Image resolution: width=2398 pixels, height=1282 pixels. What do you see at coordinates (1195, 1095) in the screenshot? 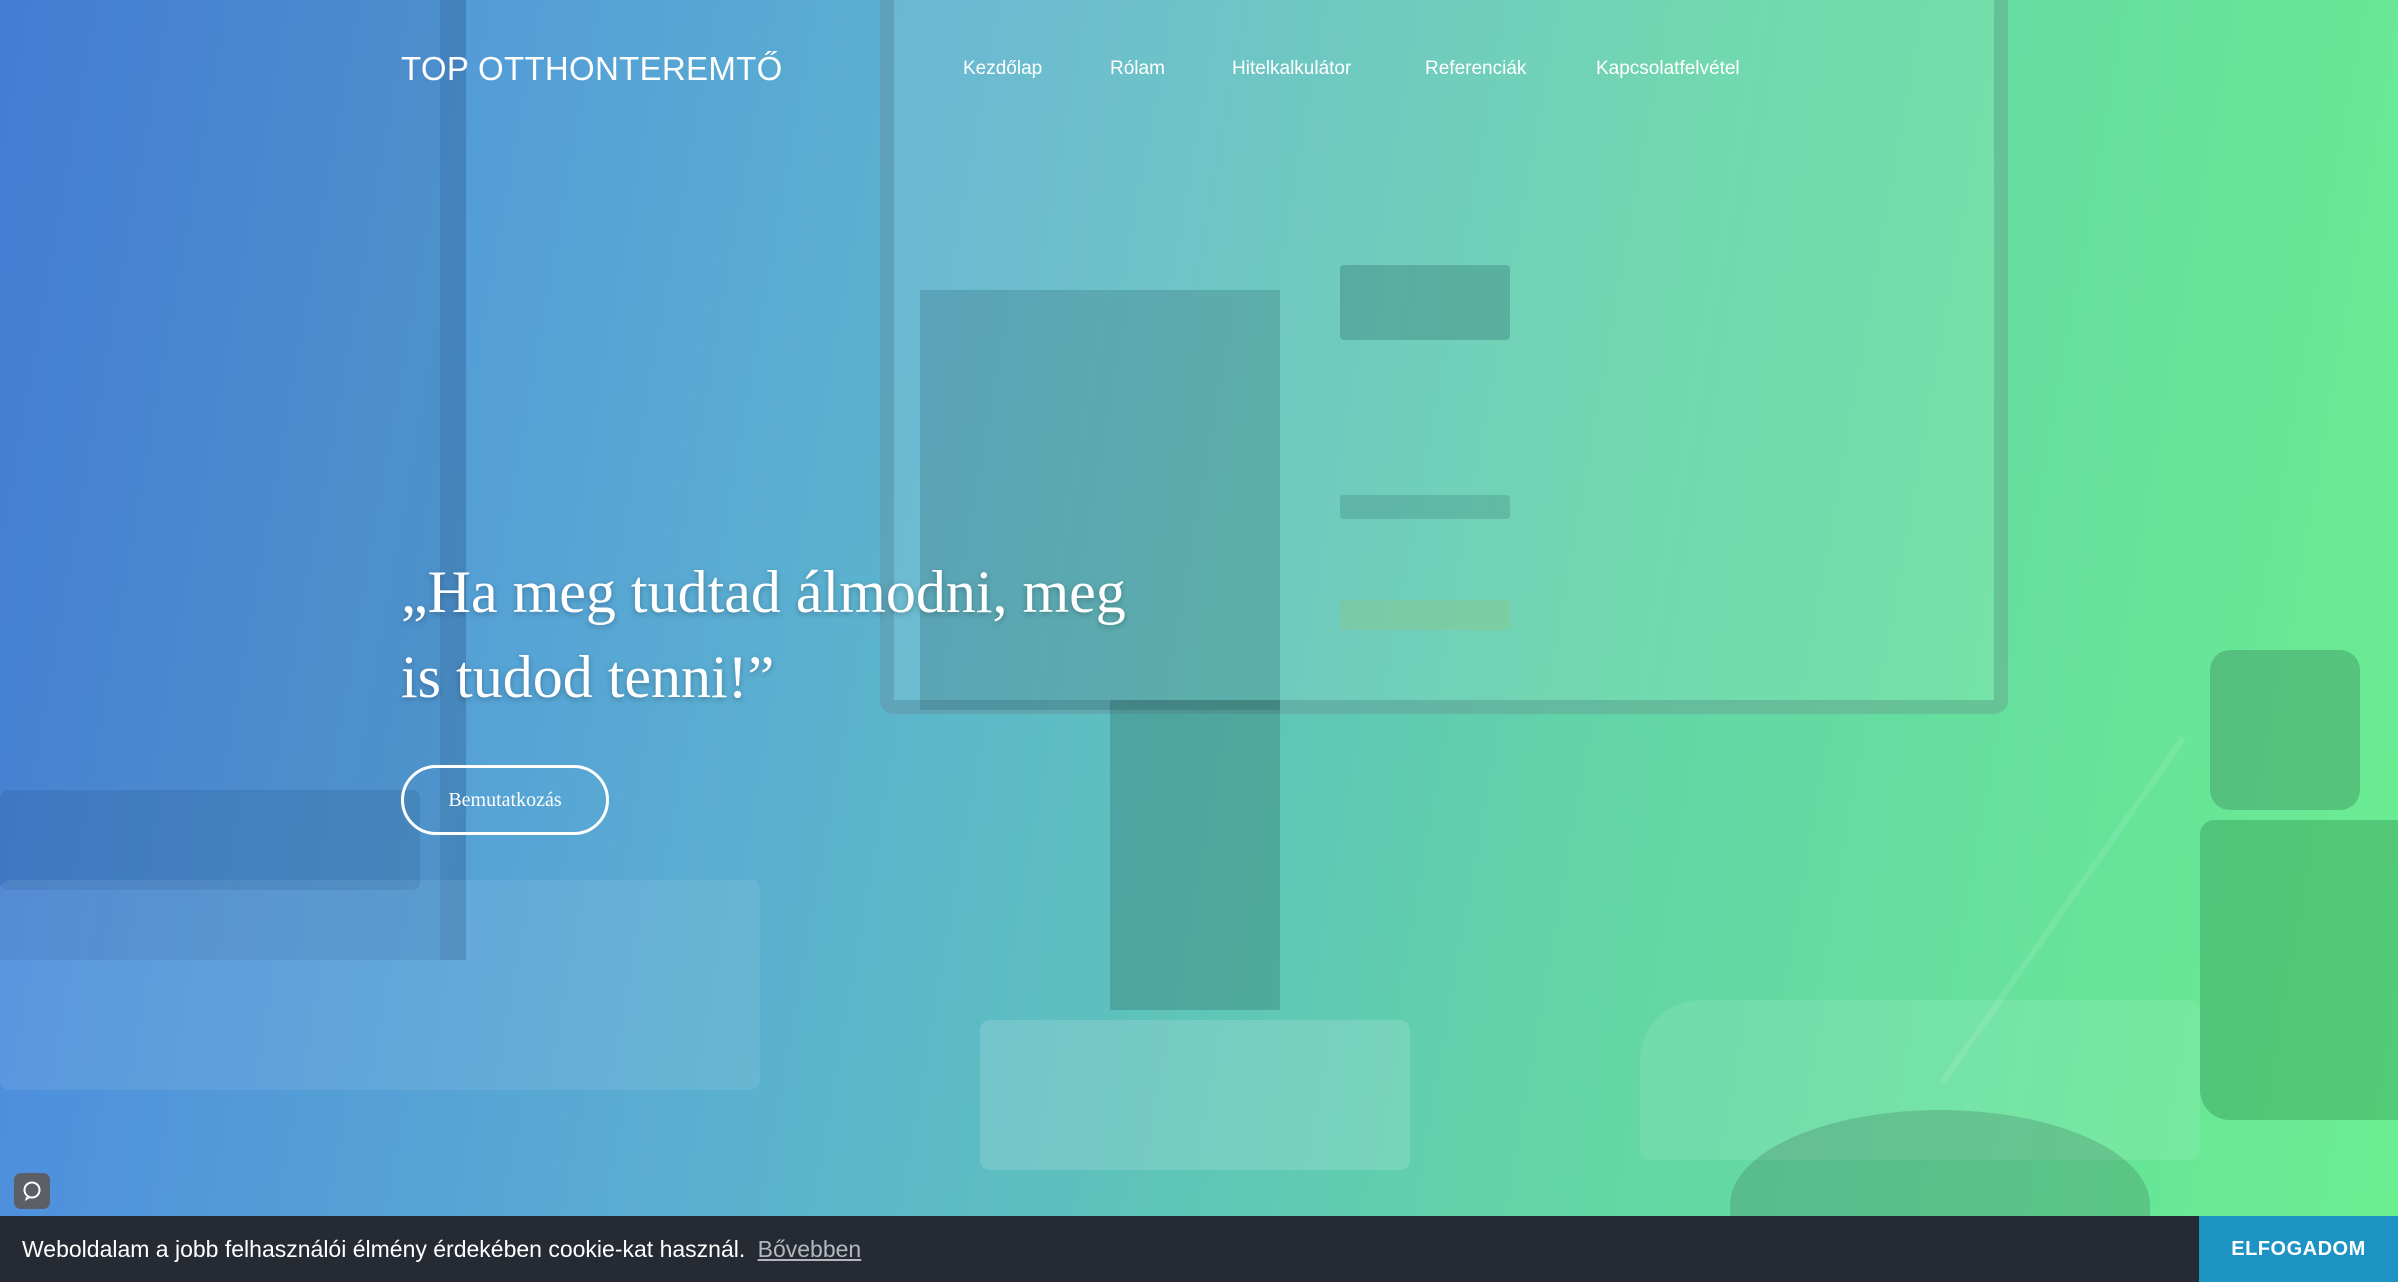
I see `background-device-box` at bounding box center [1195, 1095].